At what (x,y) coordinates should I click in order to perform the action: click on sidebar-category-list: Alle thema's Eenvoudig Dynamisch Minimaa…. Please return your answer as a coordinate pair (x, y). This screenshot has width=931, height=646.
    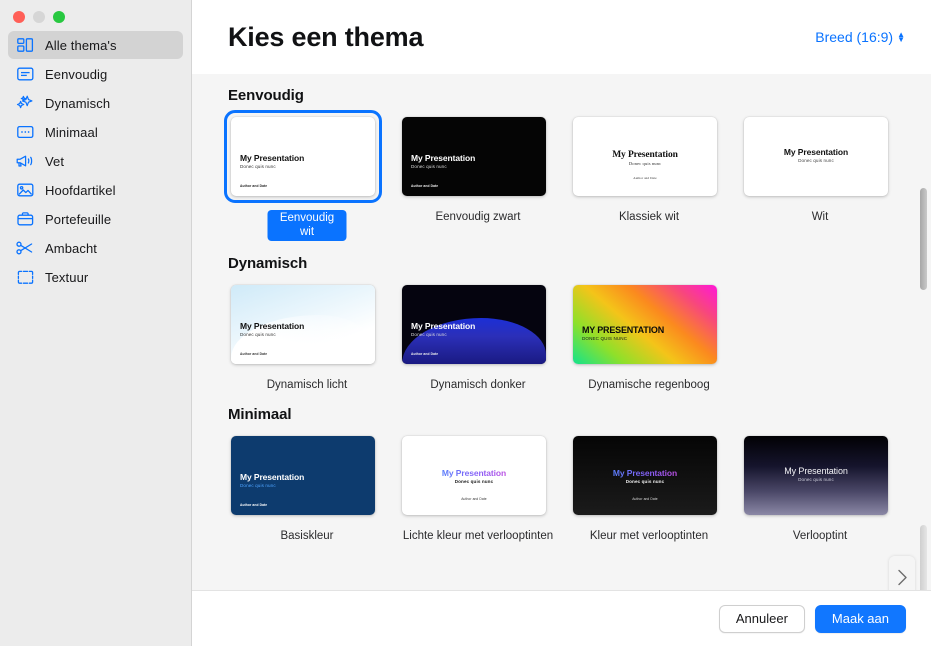
    Looking at the image, I should click on (95, 161).